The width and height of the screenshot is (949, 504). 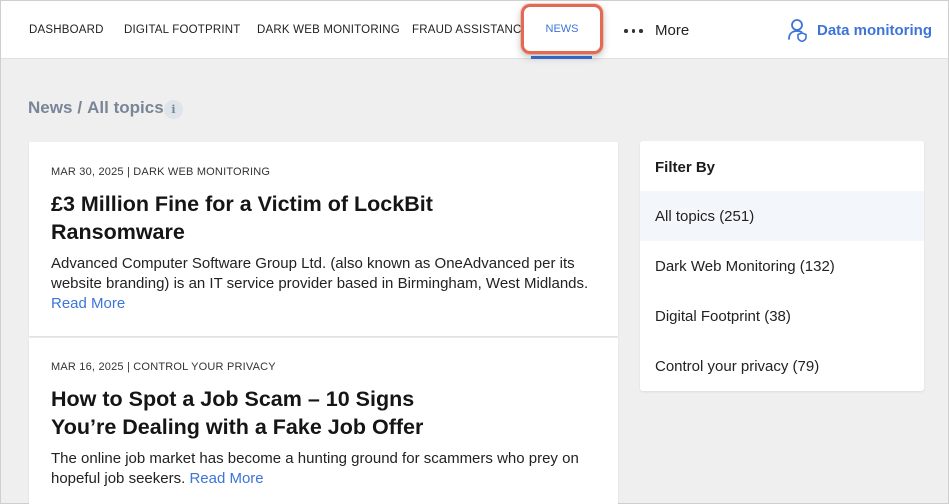 I want to click on breadcrumb: News / All topics, so click(x=96, y=108).